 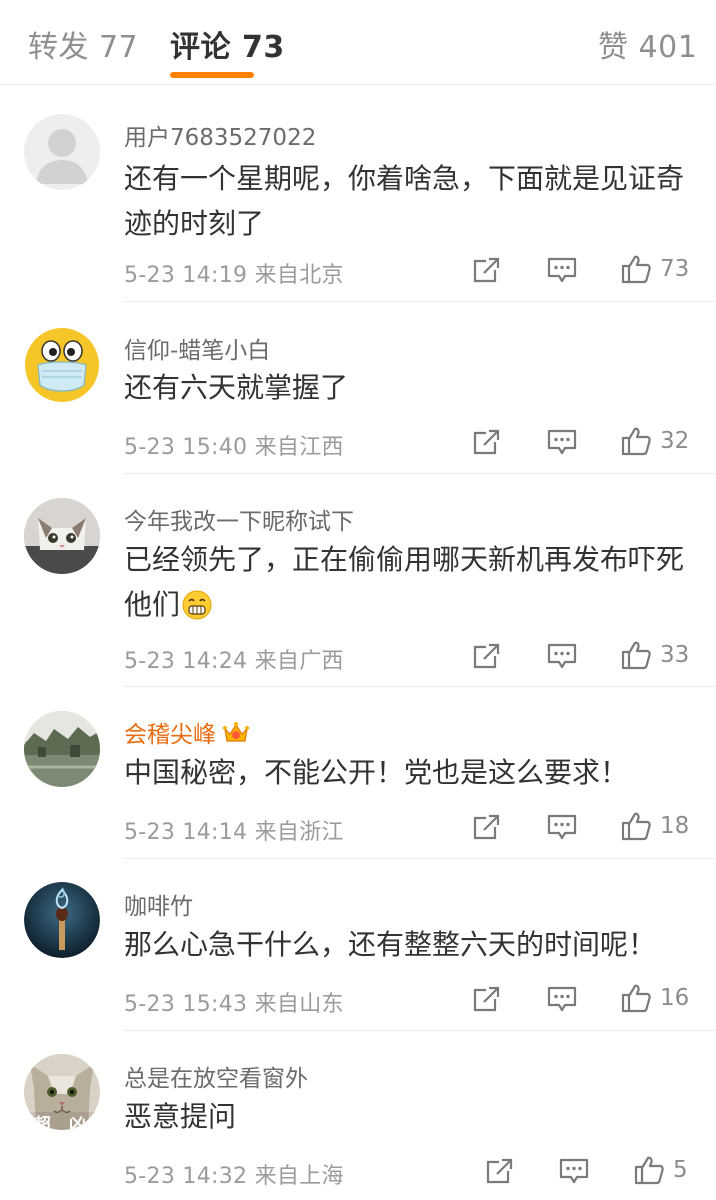 I want to click on comment-username: 今年我改一下昵称试下, so click(x=239, y=519).